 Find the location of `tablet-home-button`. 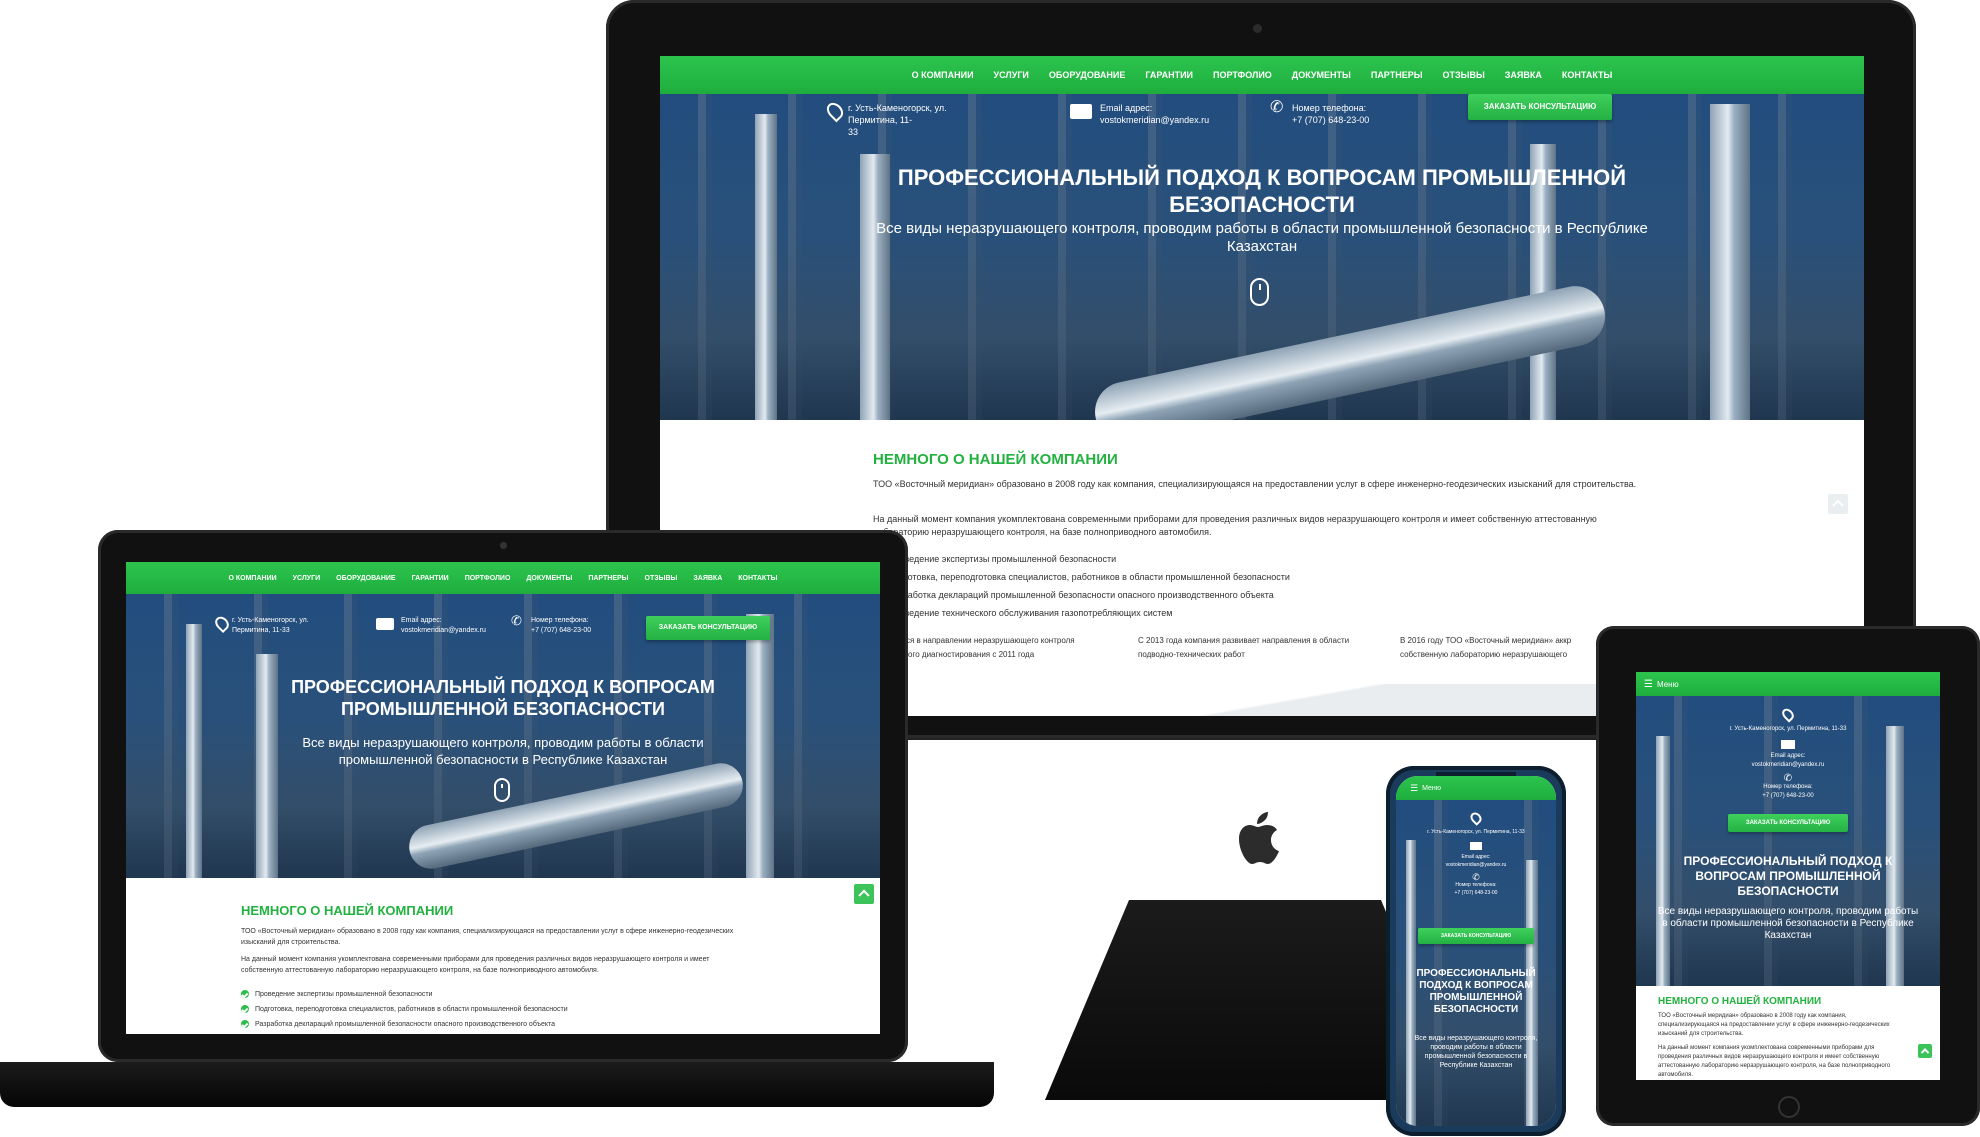

tablet-home-button is located at coordinates (1789, 1107).